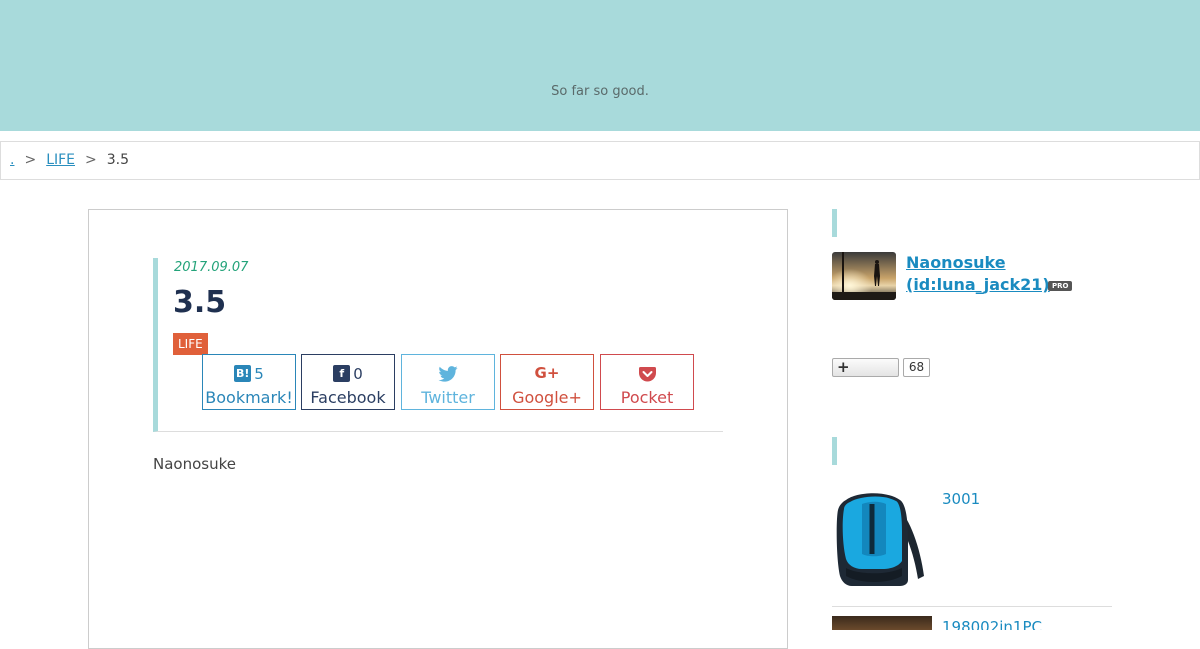  Describe the element at coordinates (60, 160) in the screenshot. I see `breadcrumb-category-link: LIFE` at that location.